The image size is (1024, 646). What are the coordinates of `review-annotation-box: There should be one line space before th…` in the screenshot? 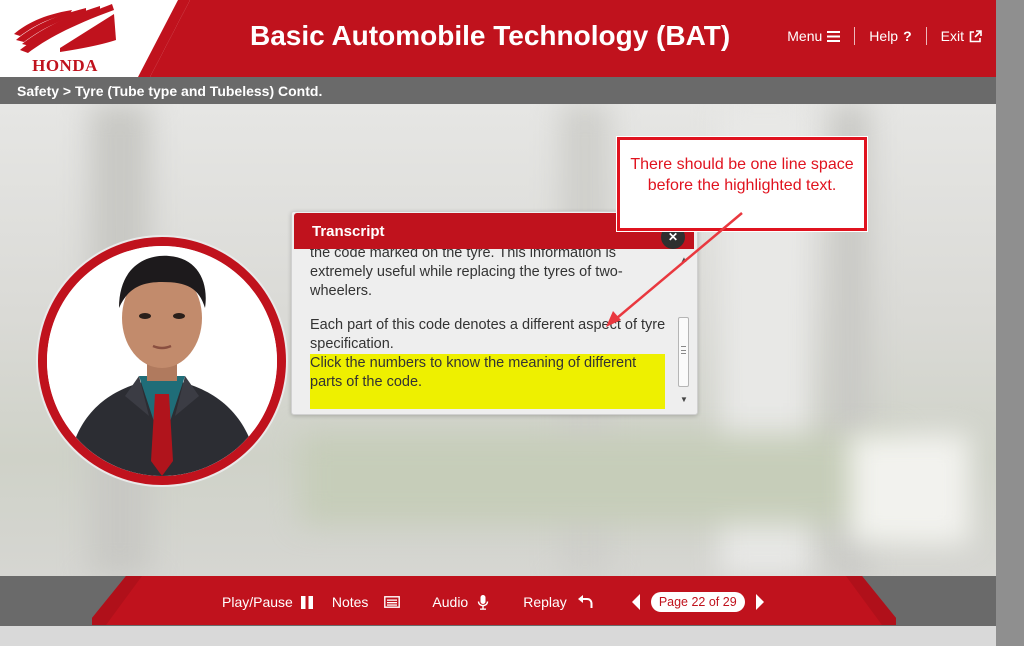 It's located at (742, 184).